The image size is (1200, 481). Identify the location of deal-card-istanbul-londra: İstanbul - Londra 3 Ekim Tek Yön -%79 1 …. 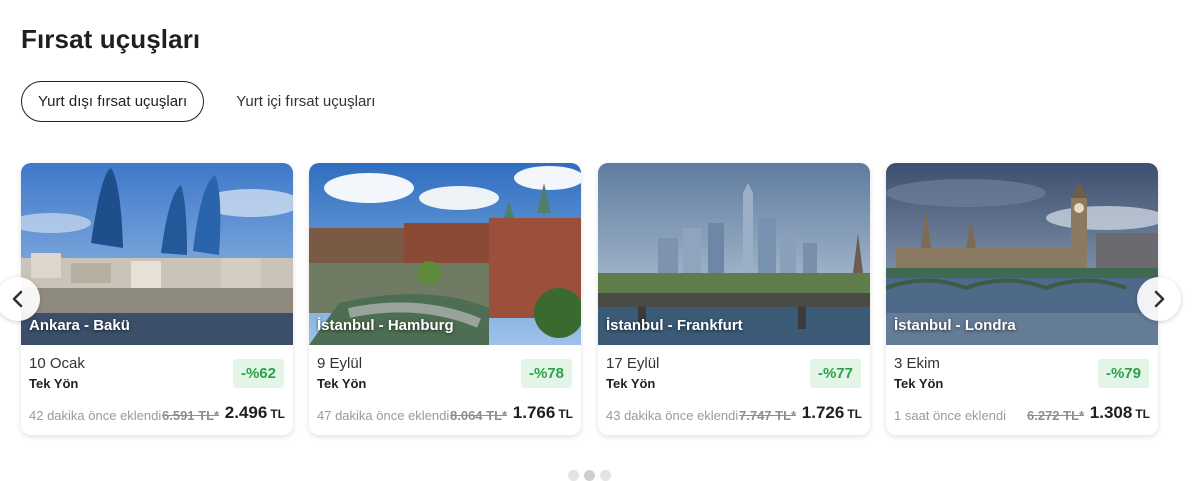
(1022, 299).